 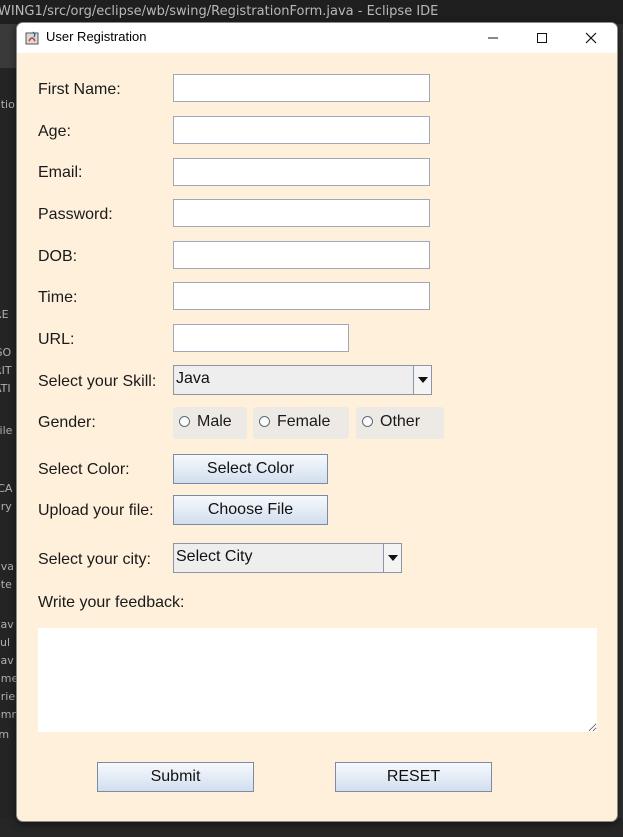 What do you see at coordinates (6, 430) in the screenshot?
I see `ide-explorer-item: File` at bounding box center [6, 430].